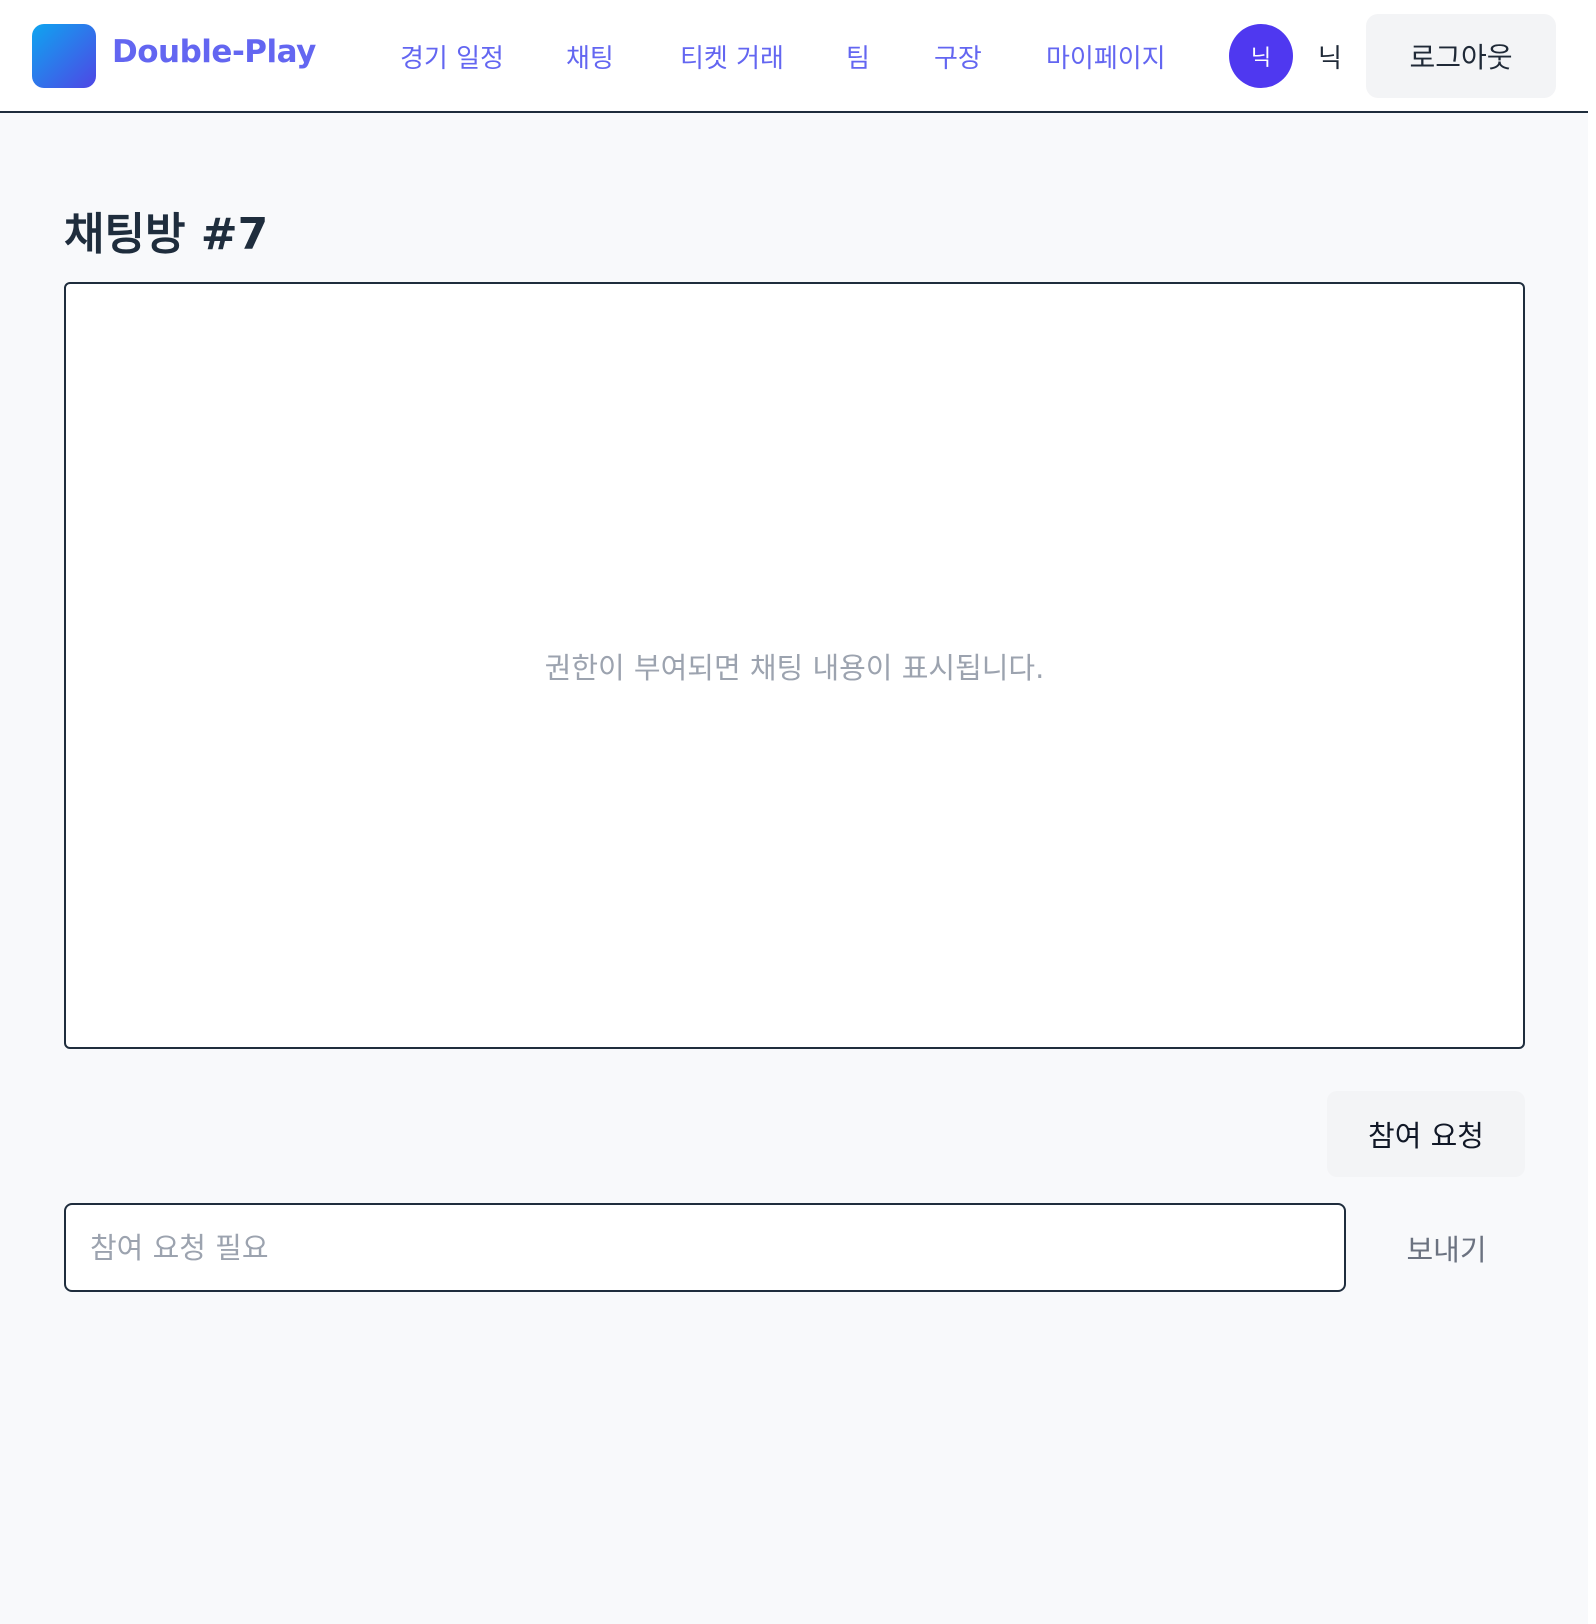 The height and width of the screenshot is (1624, 1596). I want to click on nav-team: 팀, so click(858, 56).